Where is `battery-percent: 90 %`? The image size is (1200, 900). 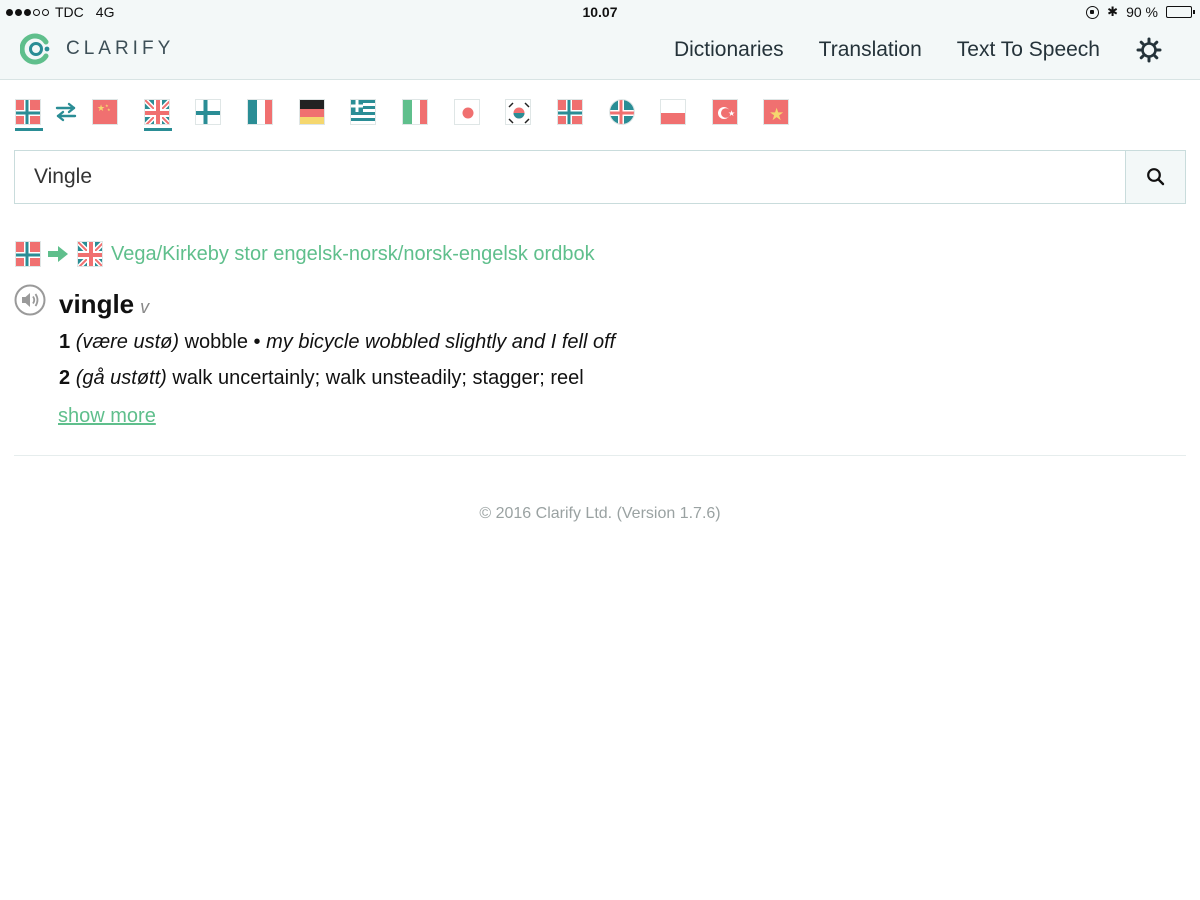
battery-percent: 90 % is located at coordinates (1142, 12).